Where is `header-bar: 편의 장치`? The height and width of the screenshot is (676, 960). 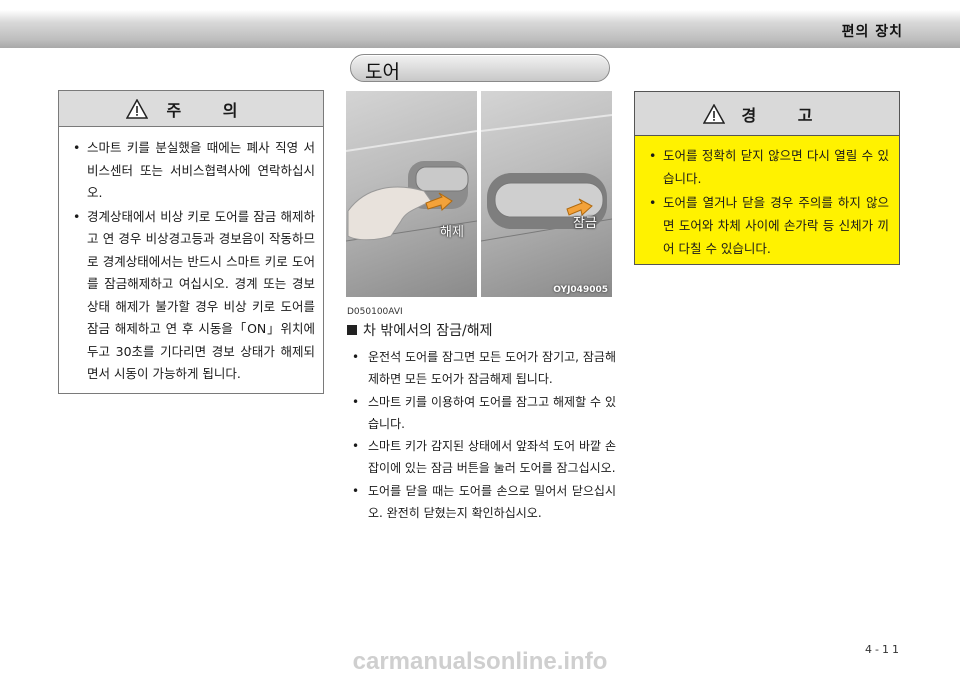
header-bar: 편의 장치 is located at coordinates (480, 24).